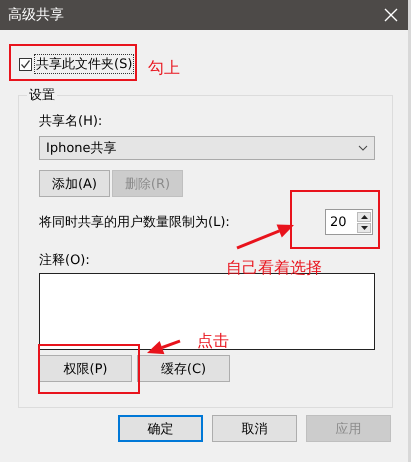 The width and height of the screenshot is (411, 462). I want to click on user-limit-spinner: 20, so click(349, 222).